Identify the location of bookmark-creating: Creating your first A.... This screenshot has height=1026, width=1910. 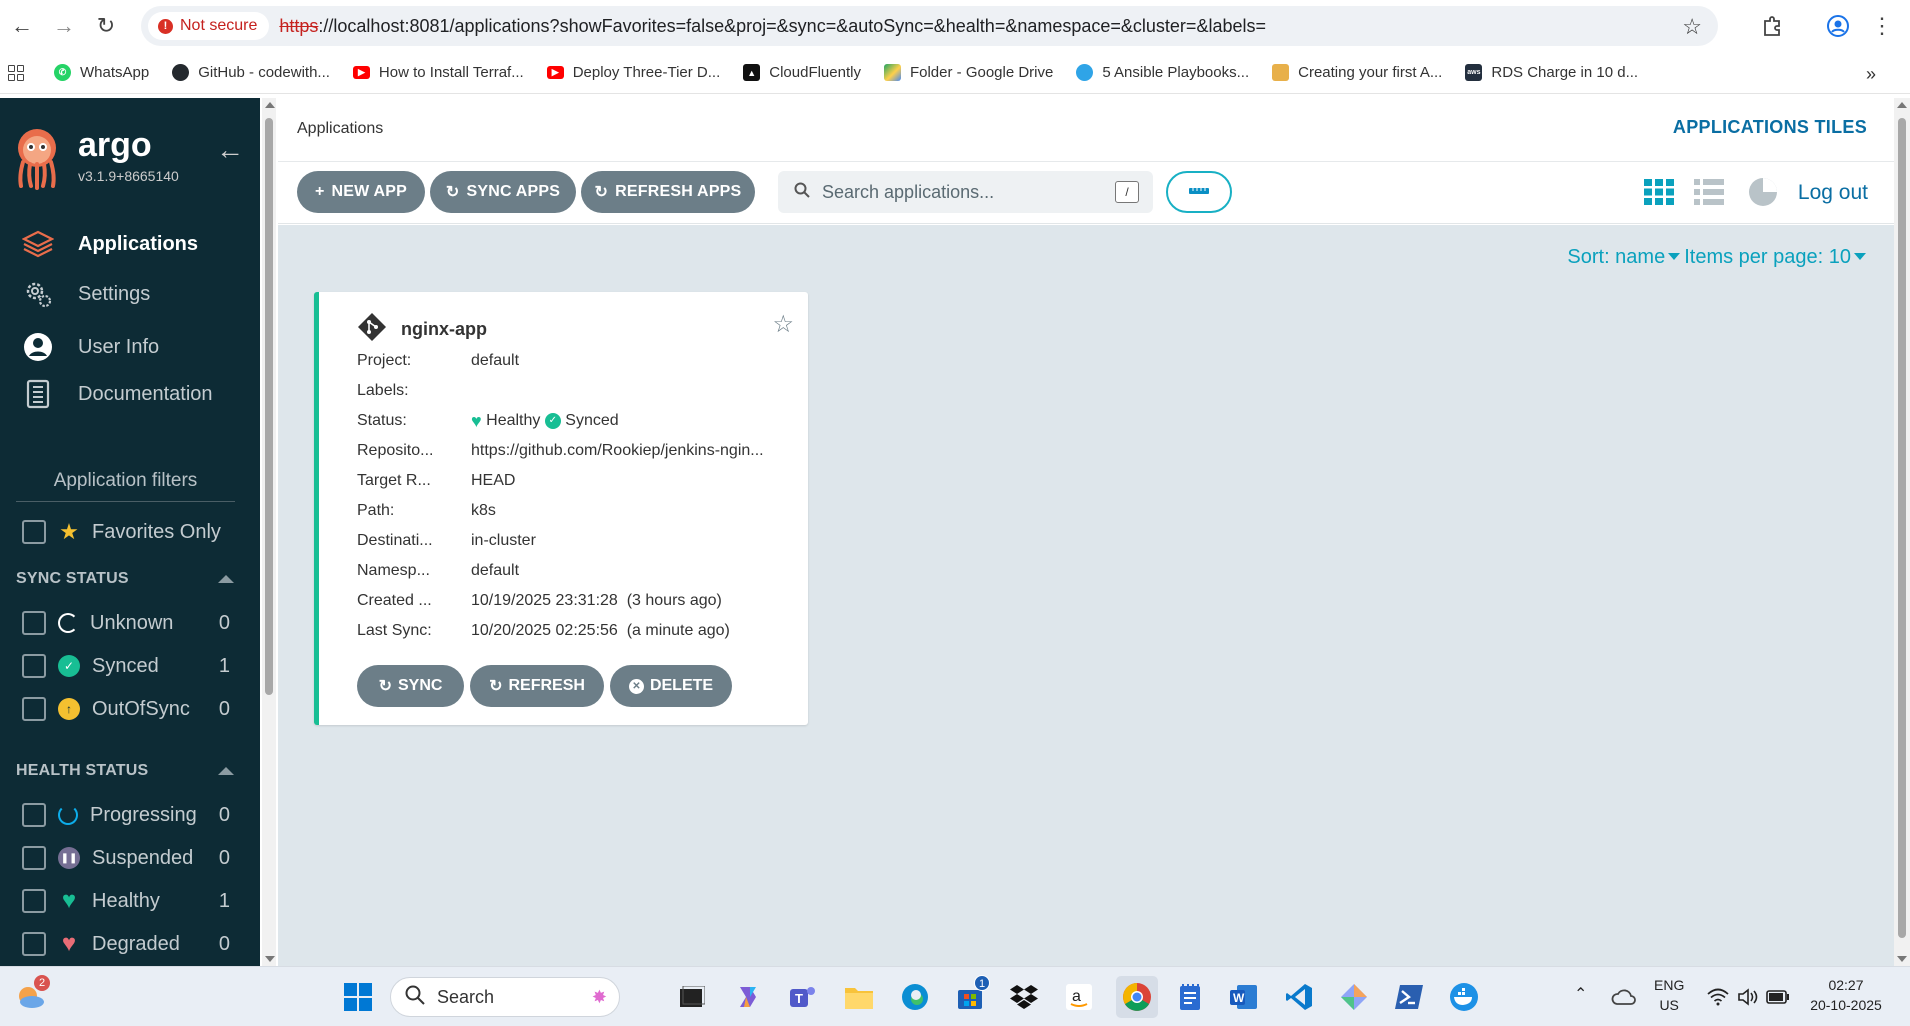
(1357, 72).